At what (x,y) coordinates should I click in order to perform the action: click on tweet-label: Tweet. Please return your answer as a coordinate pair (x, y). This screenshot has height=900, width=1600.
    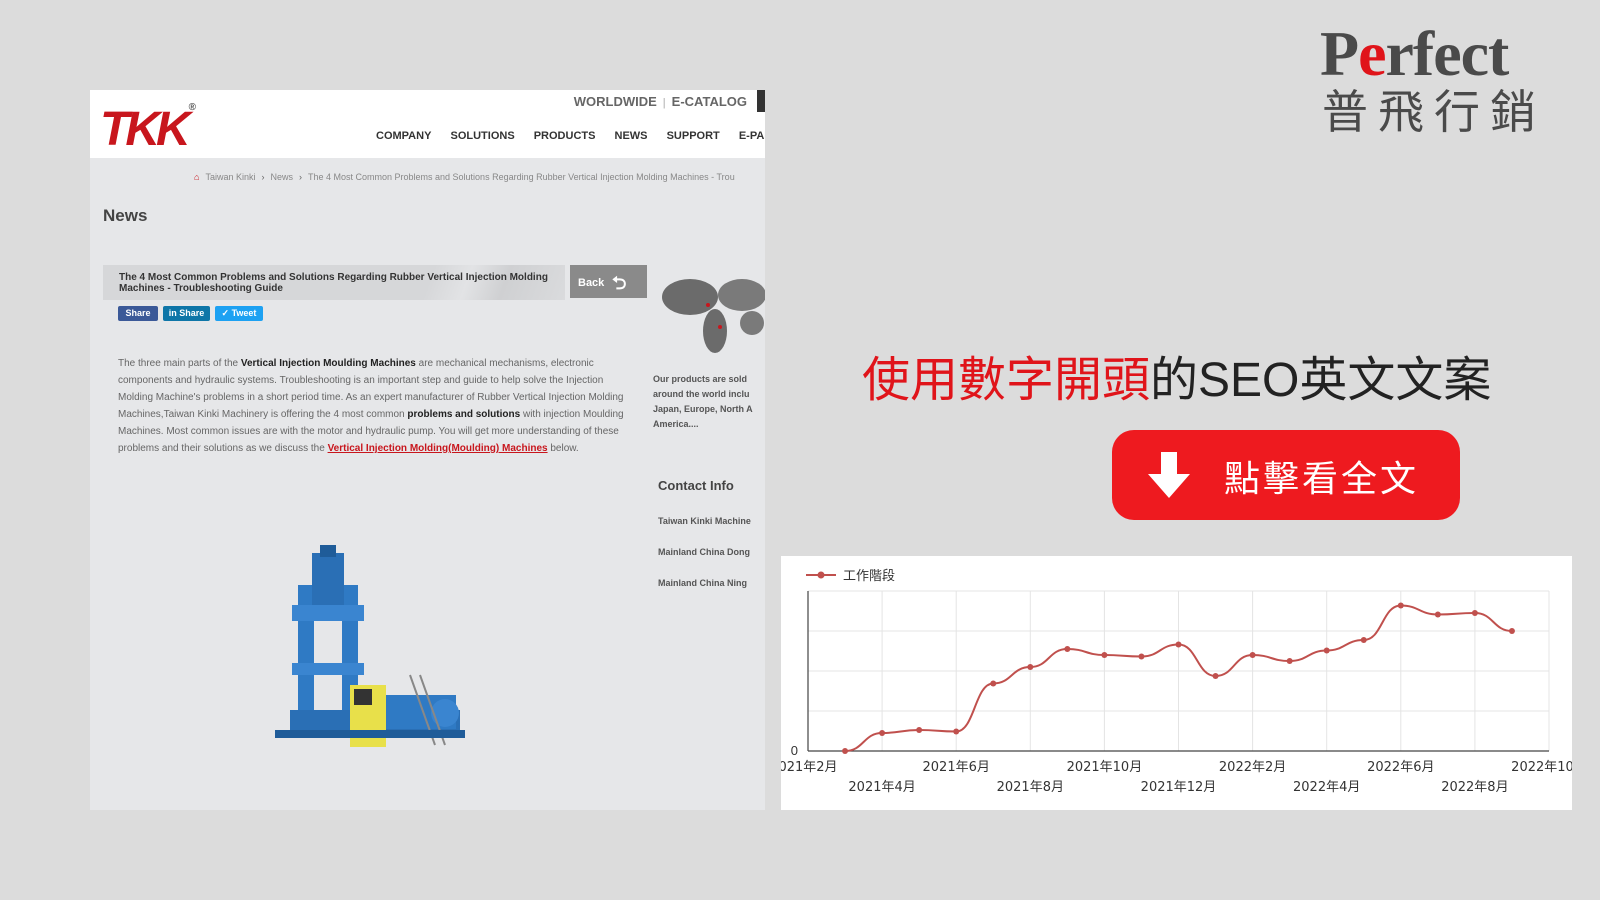
    Looking at the image, I should click on (244, 313).